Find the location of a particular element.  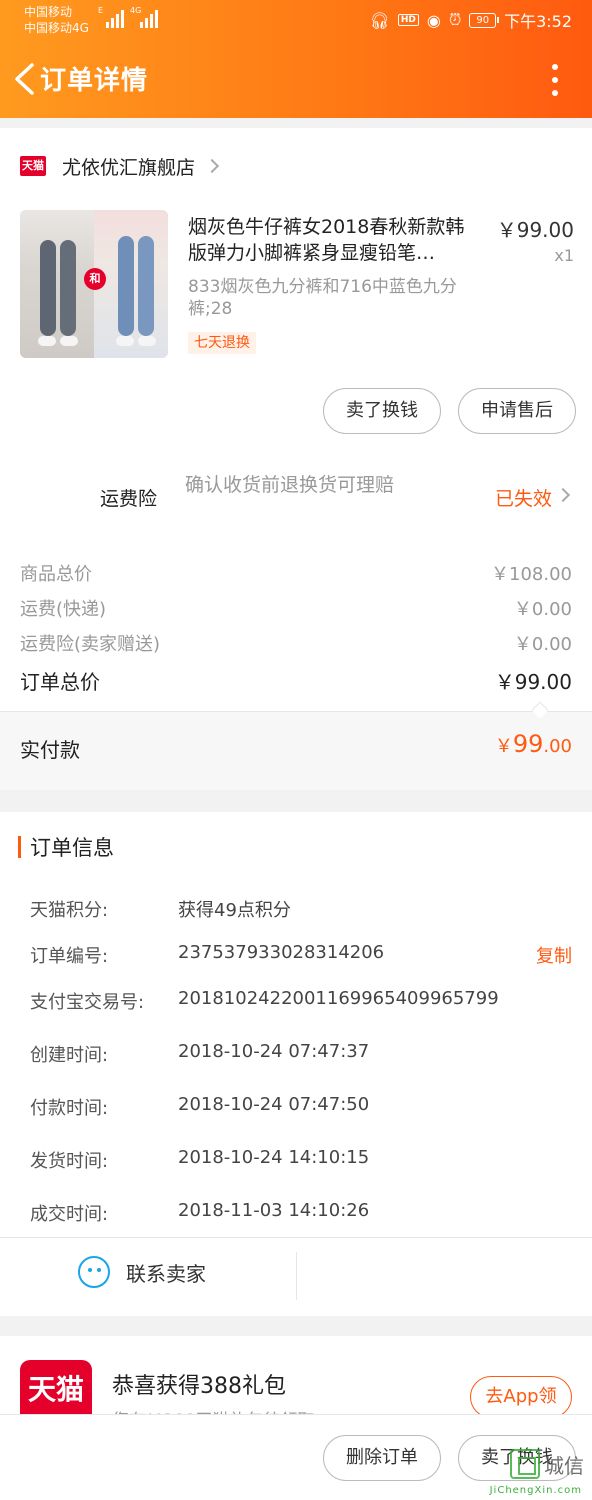

chat-icon is located at coordinates (94, 1272).